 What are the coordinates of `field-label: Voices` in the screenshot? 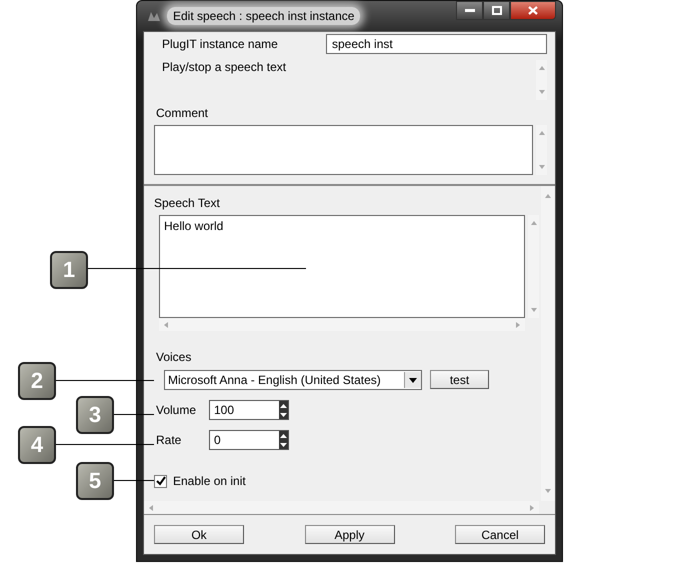 It's located at (173, 357).